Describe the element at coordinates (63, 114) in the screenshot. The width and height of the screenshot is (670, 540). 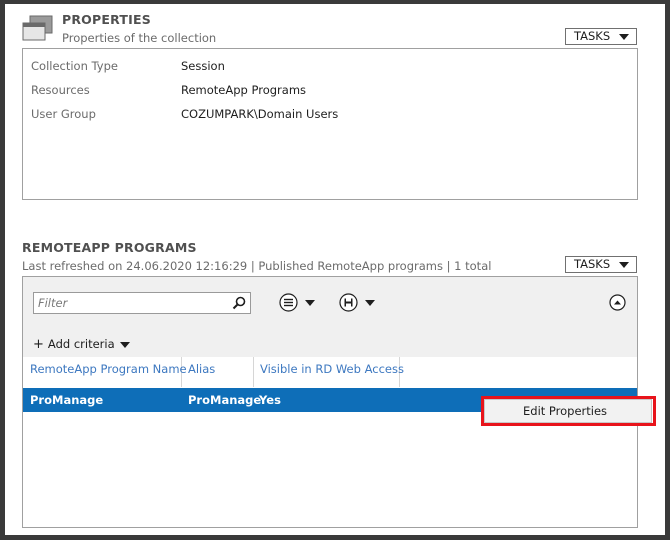
I see `property-label: User Group` at that location.